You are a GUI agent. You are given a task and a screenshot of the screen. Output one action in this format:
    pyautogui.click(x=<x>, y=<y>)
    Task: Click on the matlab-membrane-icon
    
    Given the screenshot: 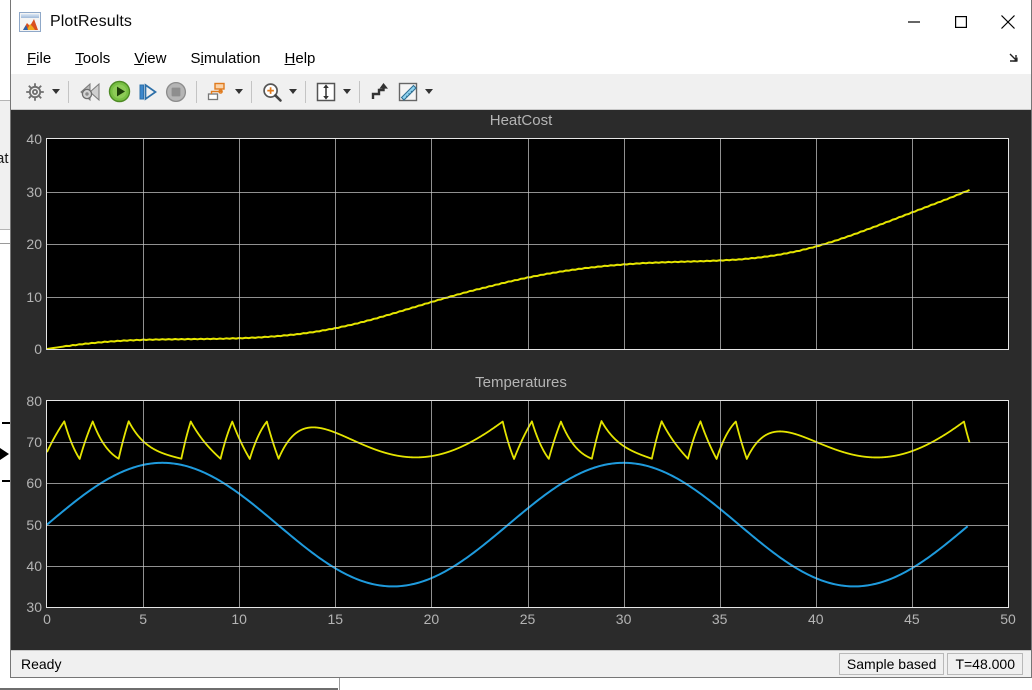 What is the action you would take?
    pyautogui.click(x=30, y=22)
    